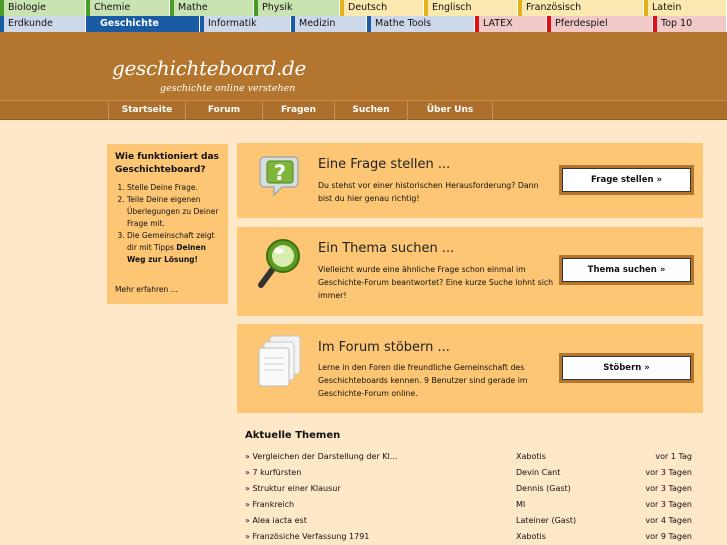 Image resolution: width=727 pixels, height=545 pixels. What do you see at coordinates (276, 521) in the screenshot?
I see `topic-title: » Alea iacta est` at bounding box center [276, 521].